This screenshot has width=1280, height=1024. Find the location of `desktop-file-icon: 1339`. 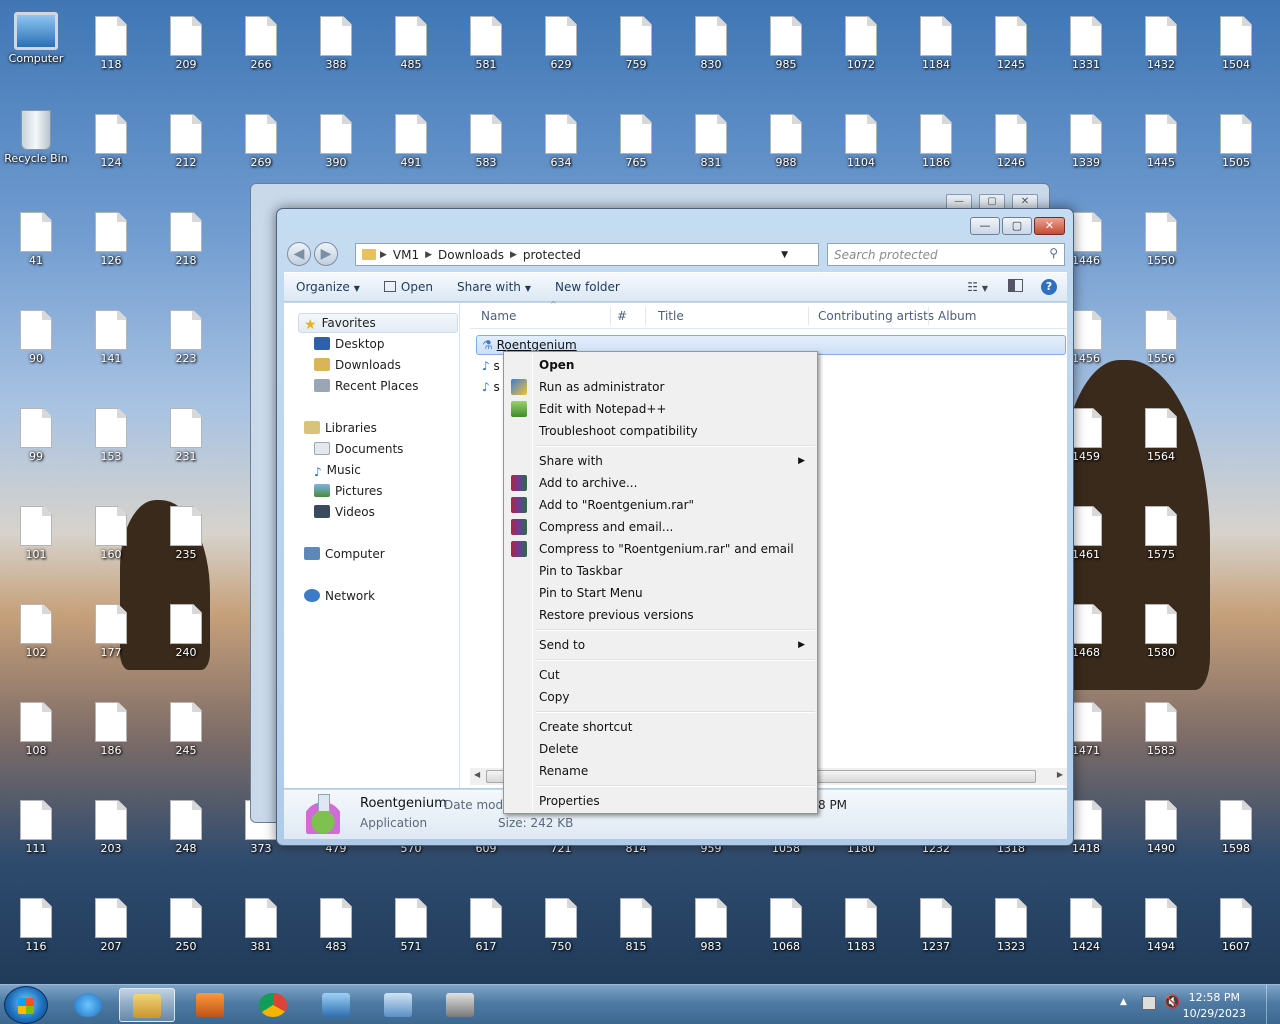

desktop-file-icon: 1339 is located at coordinates (1086, 147).